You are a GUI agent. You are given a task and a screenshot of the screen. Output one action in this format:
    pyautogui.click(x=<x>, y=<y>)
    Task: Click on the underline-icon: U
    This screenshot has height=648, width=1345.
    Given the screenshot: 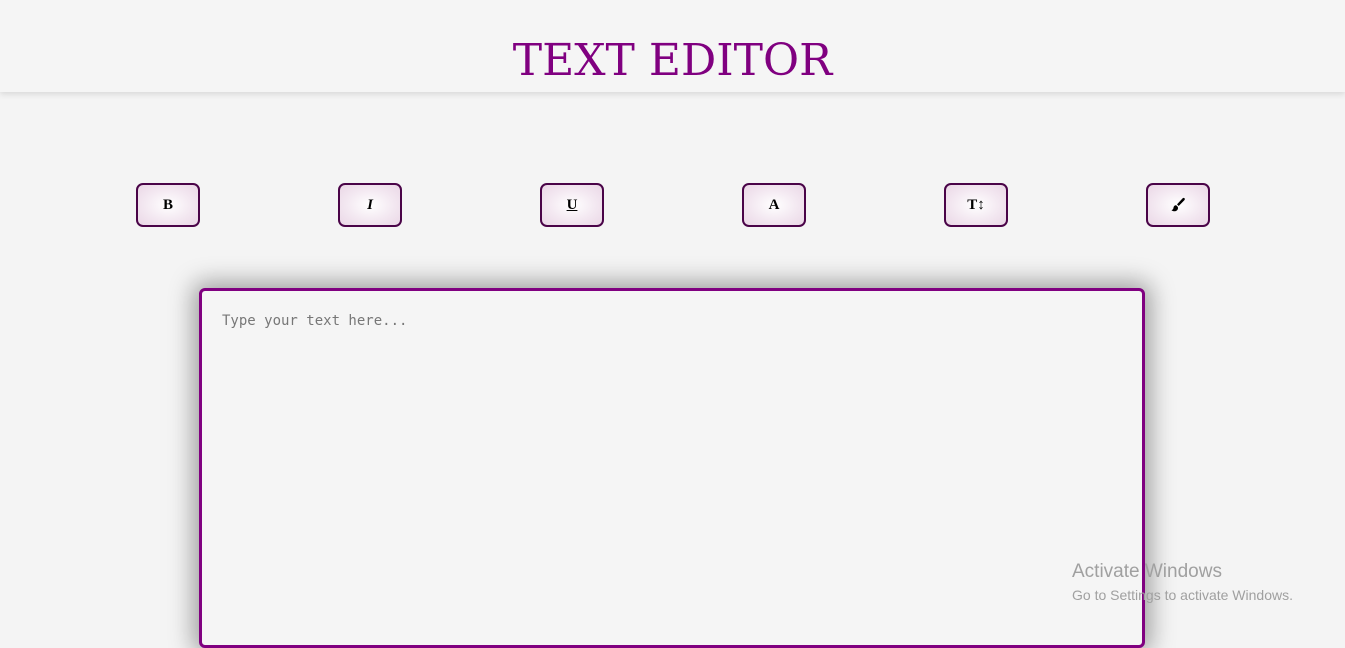 What is the action you would take?
    pyautogui.click(x=572, y=204)
    